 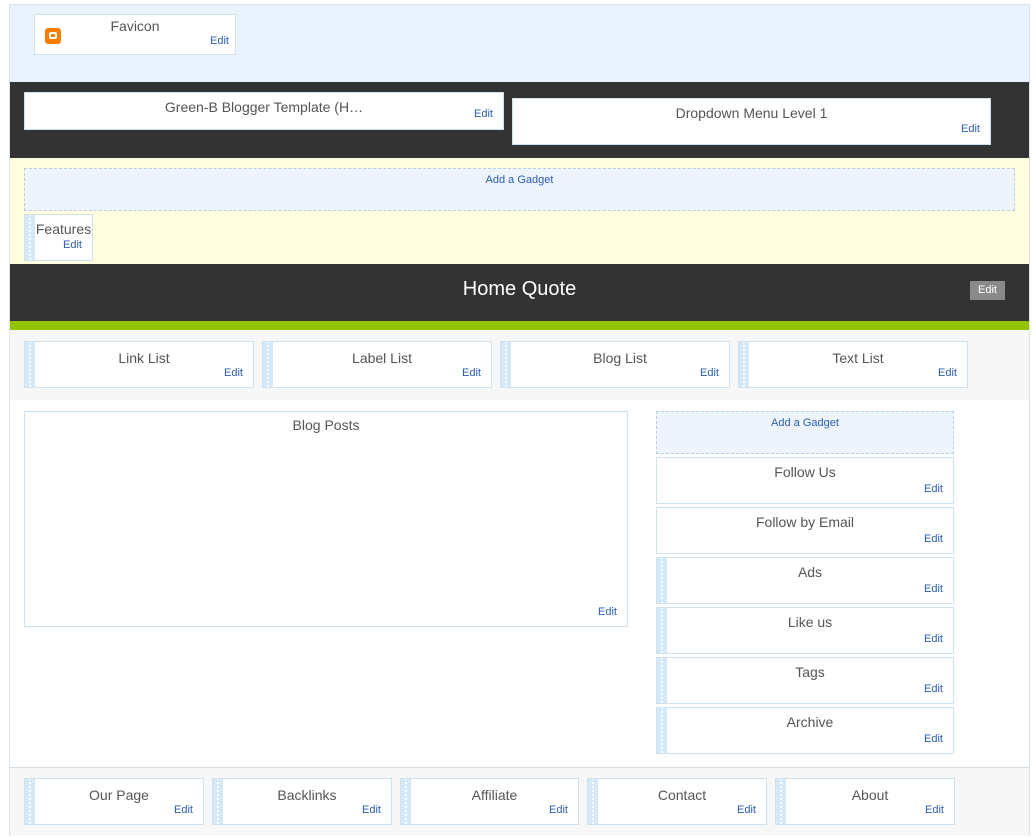 What do you see at coordinates (810, 672) in the screenshot?
I see `widget-title: Tags` at bounding box center [810, 672].